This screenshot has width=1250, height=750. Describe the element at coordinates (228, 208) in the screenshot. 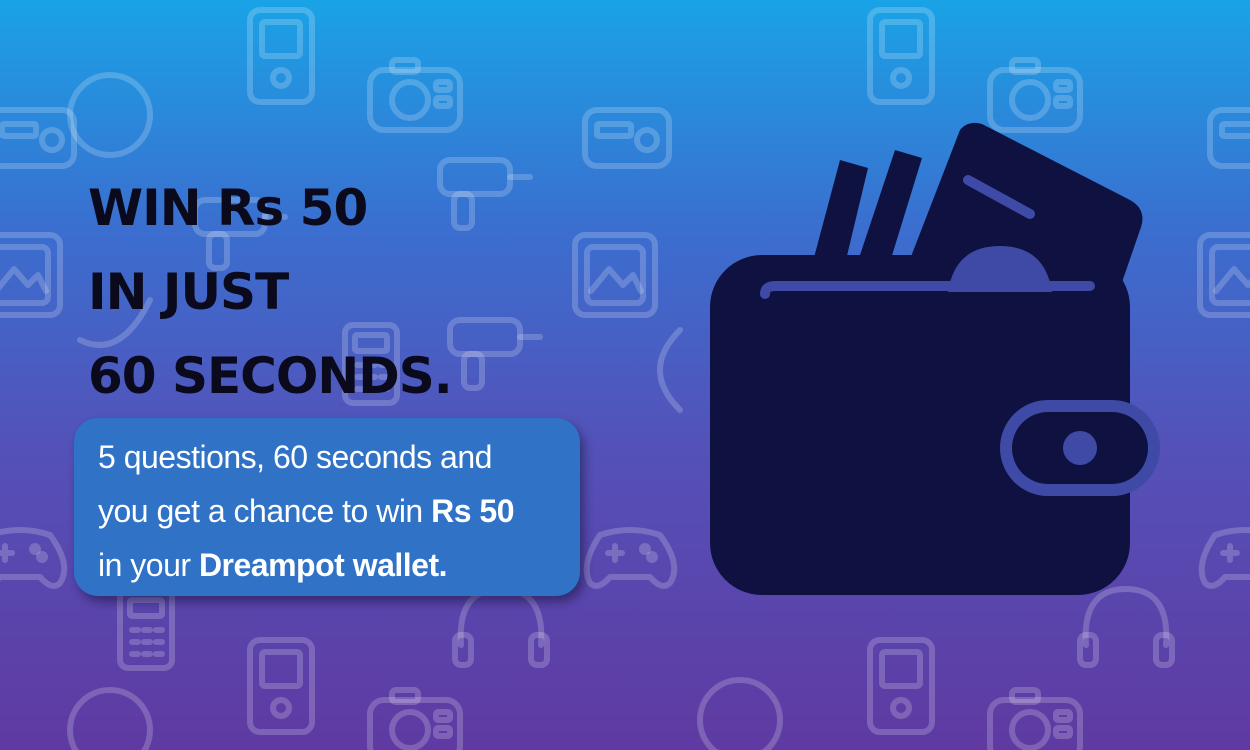

I see `headline-line-1: WIN Rs 50` at that location.